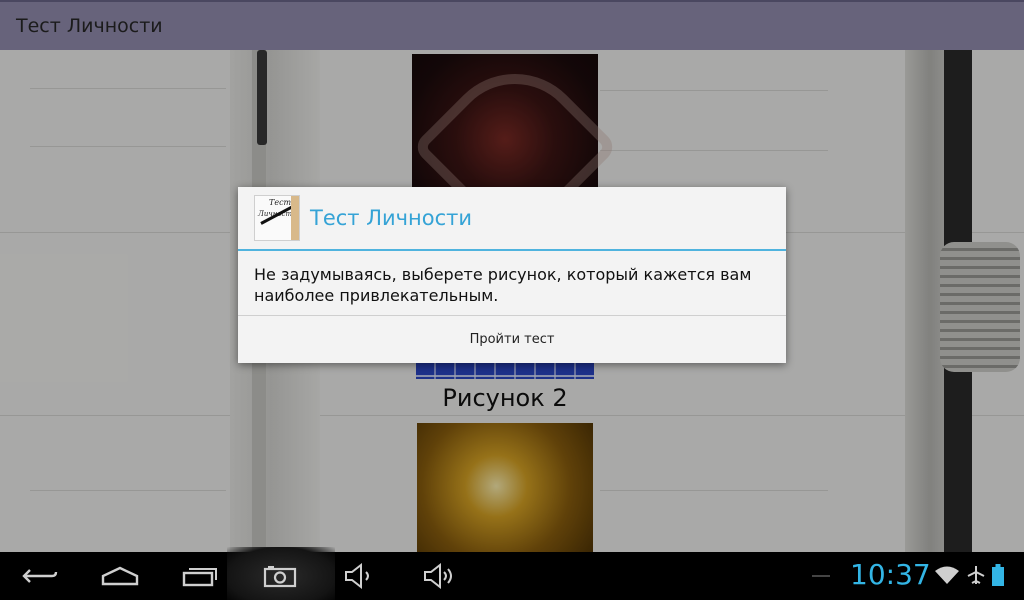 The height and width of the screenshot is (600, 1024). I want to click on status-clock: 10:37, so click(890, 574).